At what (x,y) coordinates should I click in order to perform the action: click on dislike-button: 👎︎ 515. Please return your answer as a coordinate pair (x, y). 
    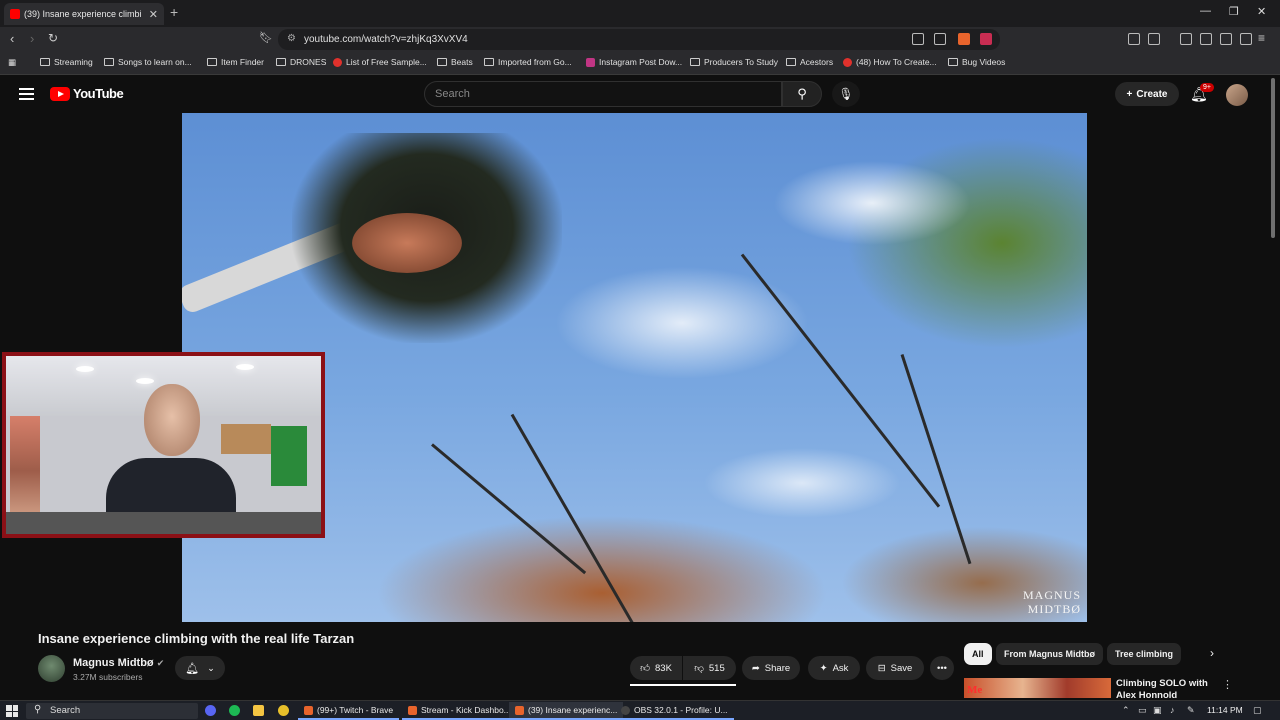
    Looking at the image, I should click on (709, 668).